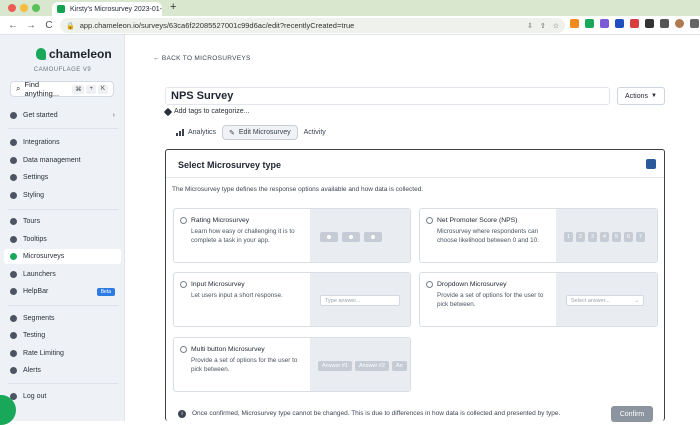 This screenshot has width=700, height=425. Describe the element at coordinates (24, 8) in the screenshot. I see `minimize-window-icon` at that location.